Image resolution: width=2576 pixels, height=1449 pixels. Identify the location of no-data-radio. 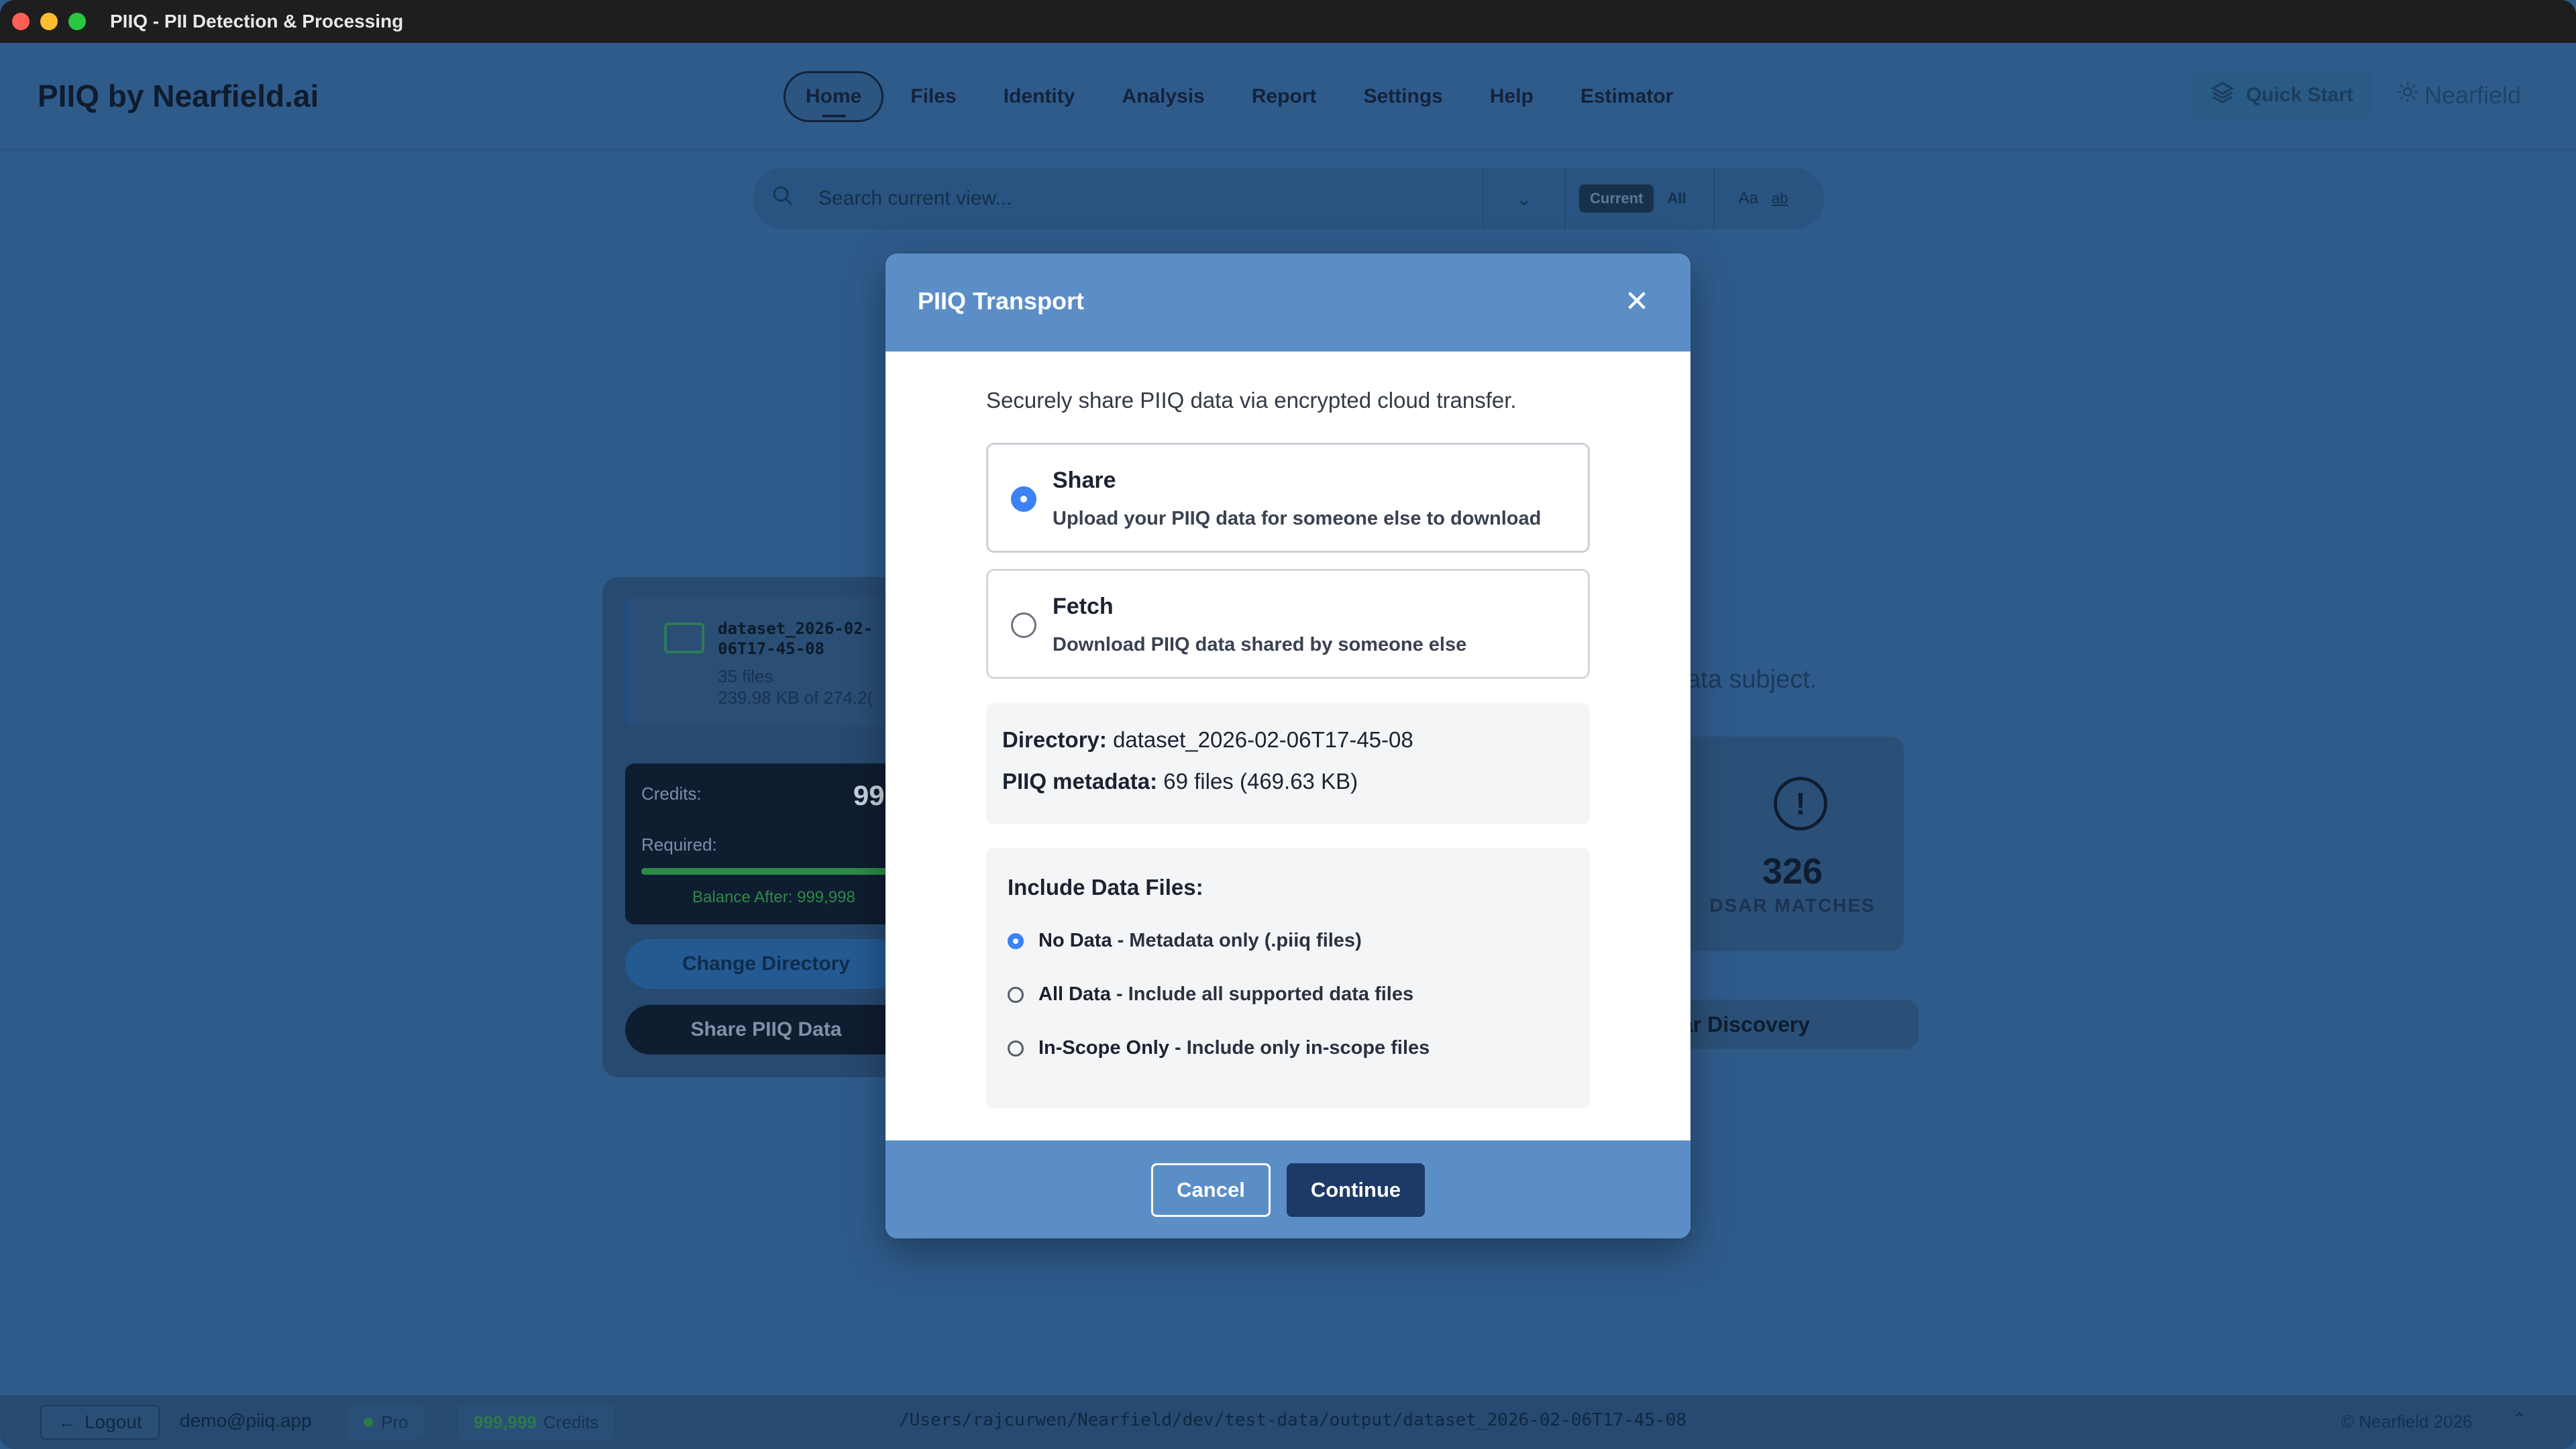
(1016, 940).